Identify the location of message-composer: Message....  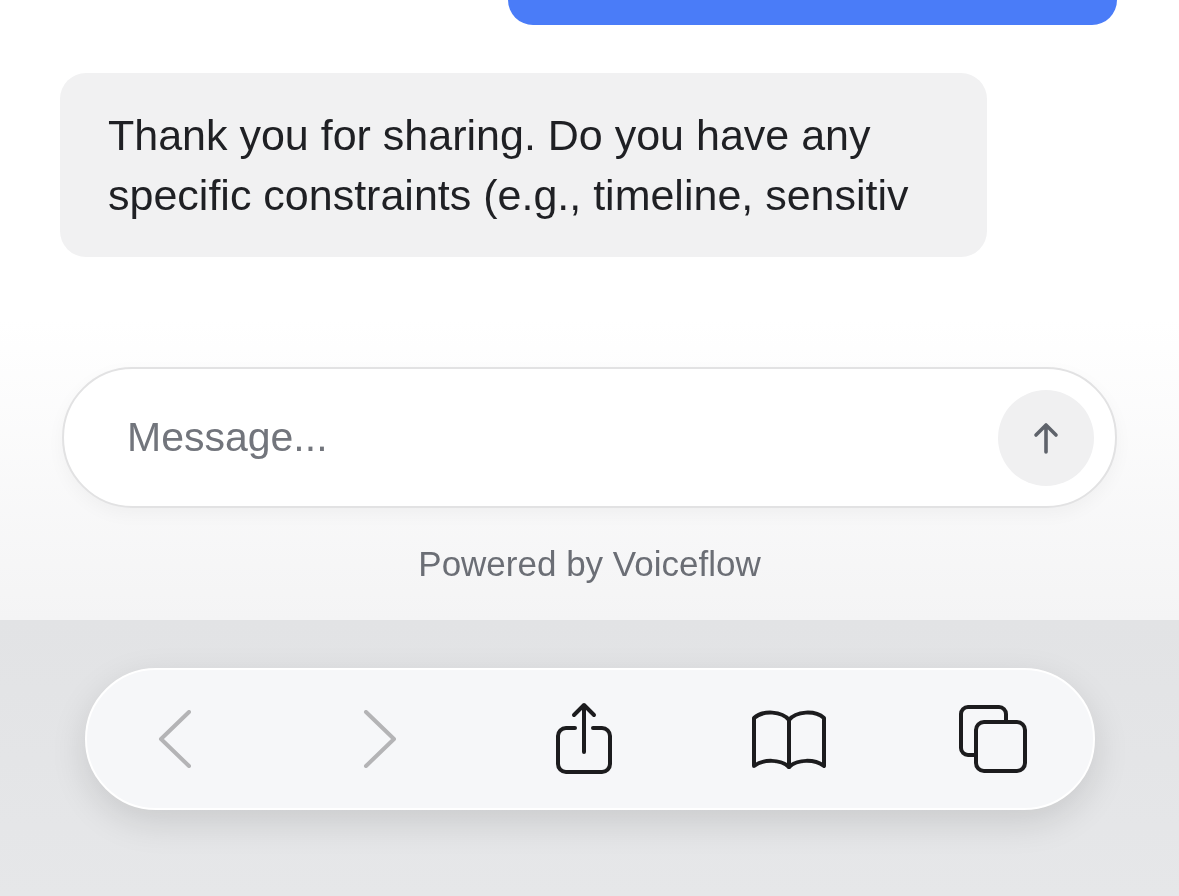
(589, 437).